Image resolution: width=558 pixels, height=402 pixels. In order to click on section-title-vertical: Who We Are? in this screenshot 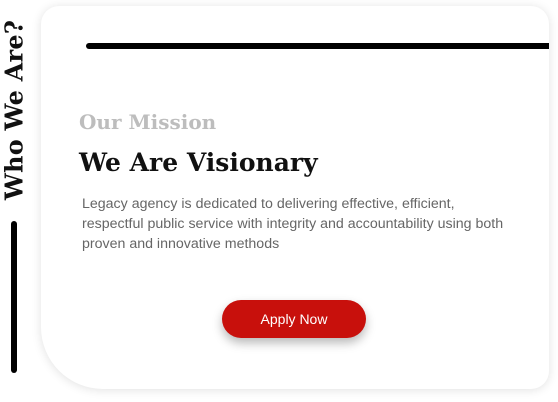, I will do `click(14, 110)`.